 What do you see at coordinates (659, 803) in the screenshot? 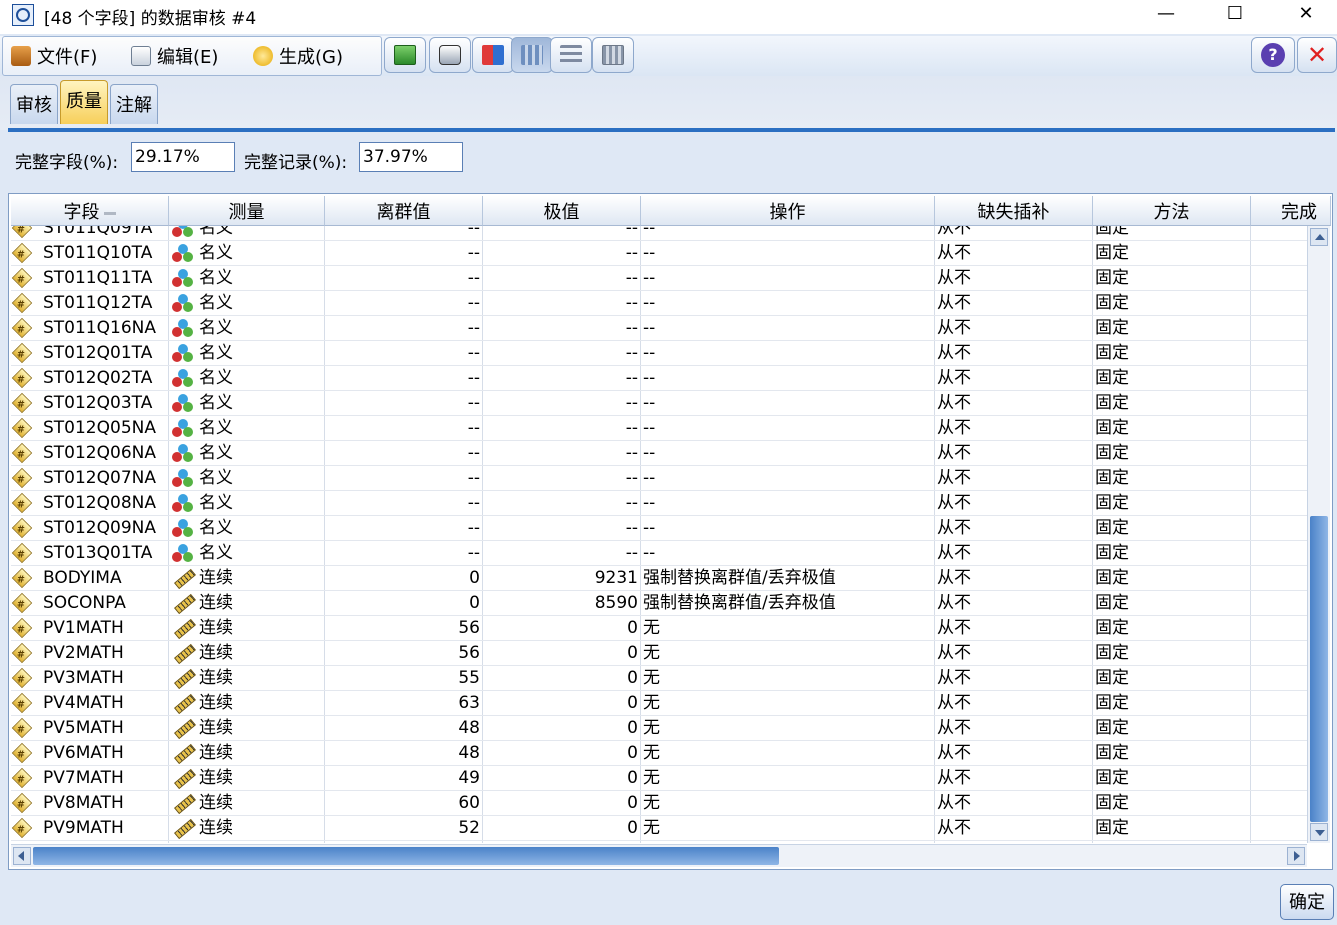
I see `table-row: PV8MATH 连续 600无从不固定` at bounding box center [659, 803].